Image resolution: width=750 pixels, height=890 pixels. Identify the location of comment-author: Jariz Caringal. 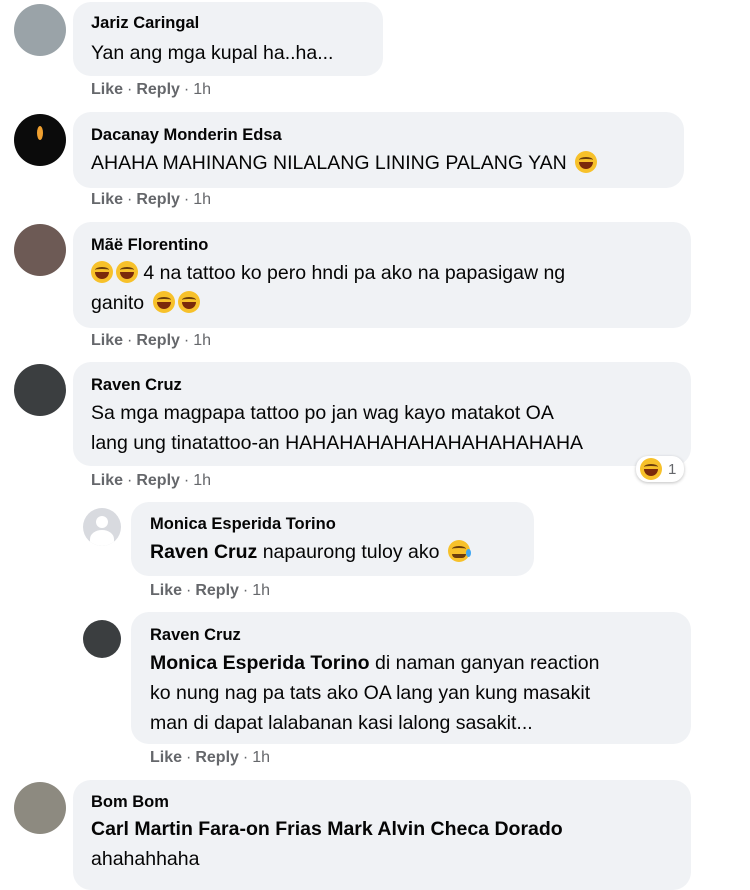
(145, 23).